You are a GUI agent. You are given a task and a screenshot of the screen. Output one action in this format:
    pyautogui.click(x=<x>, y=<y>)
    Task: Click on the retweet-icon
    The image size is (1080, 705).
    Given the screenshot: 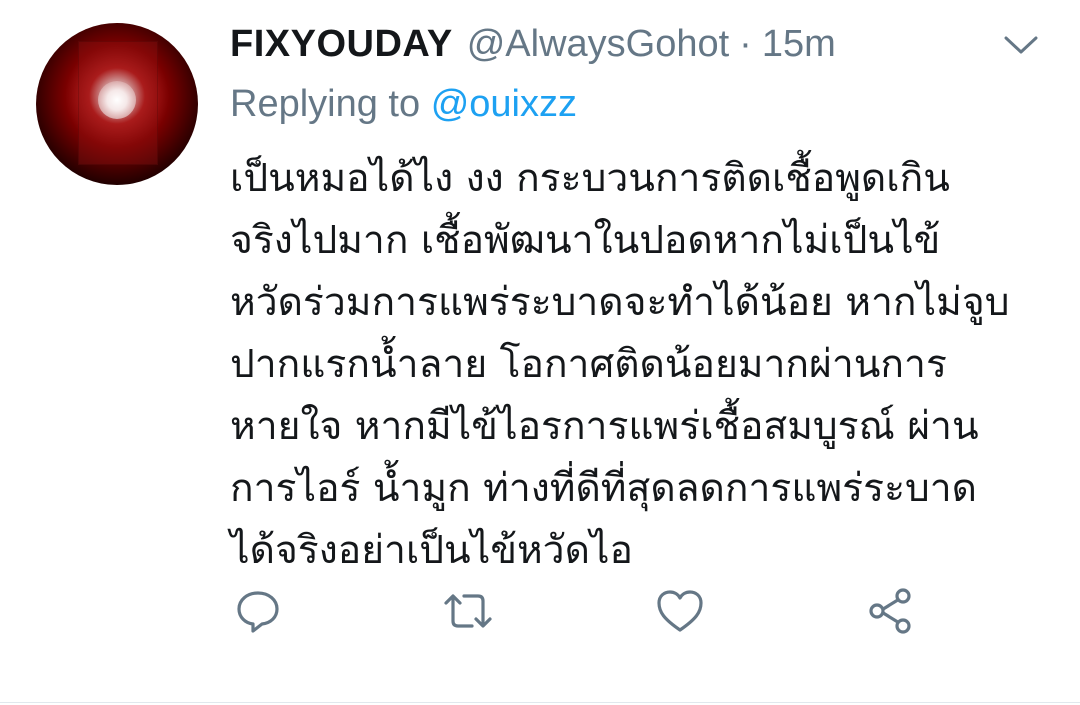 What is the action you would take?
    pyautogui.click(x=468, y=613)
    